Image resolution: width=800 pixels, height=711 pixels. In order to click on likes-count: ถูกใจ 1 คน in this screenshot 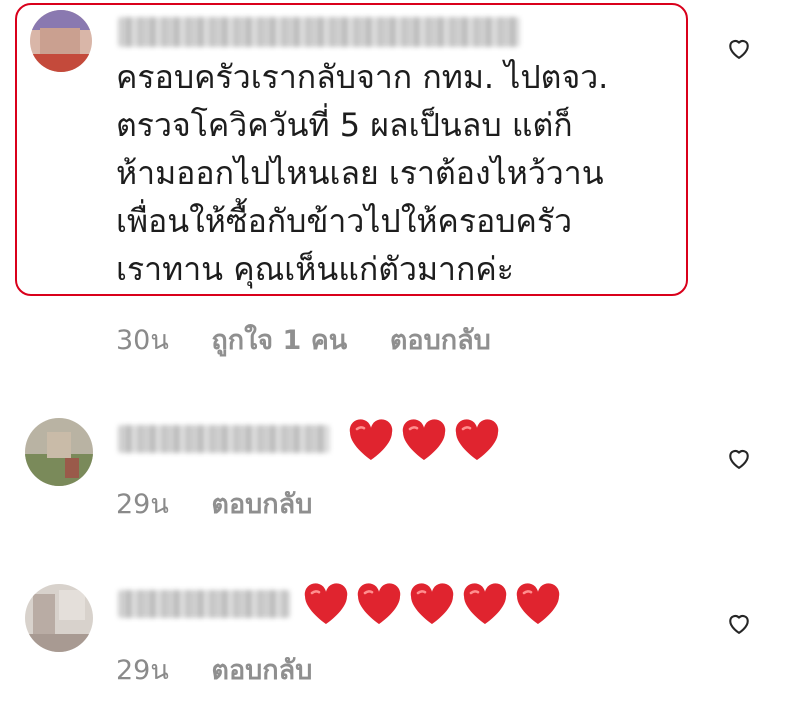, I will do `click(279, 339)`.